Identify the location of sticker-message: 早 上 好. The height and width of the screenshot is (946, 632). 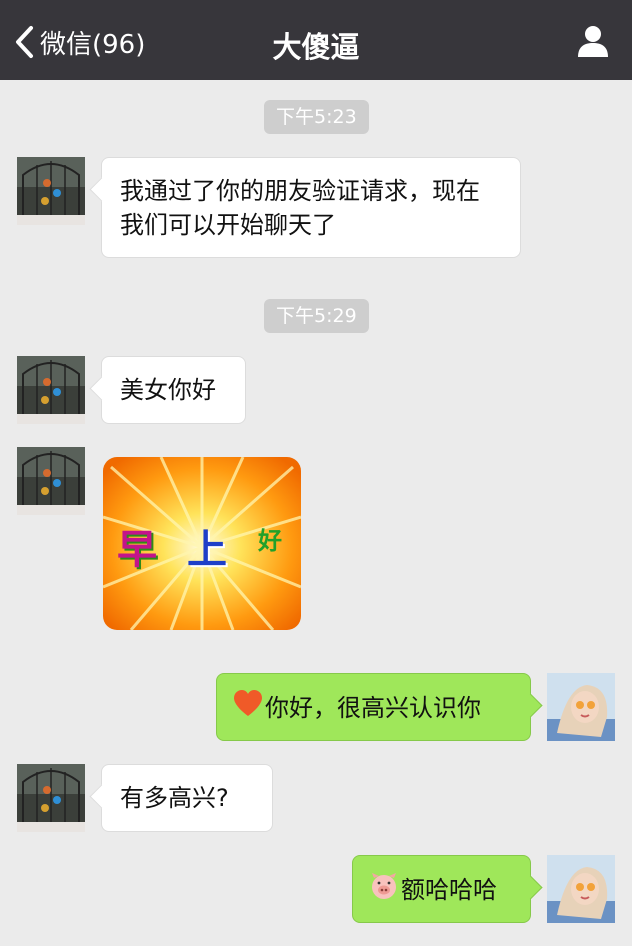
(202, 543).